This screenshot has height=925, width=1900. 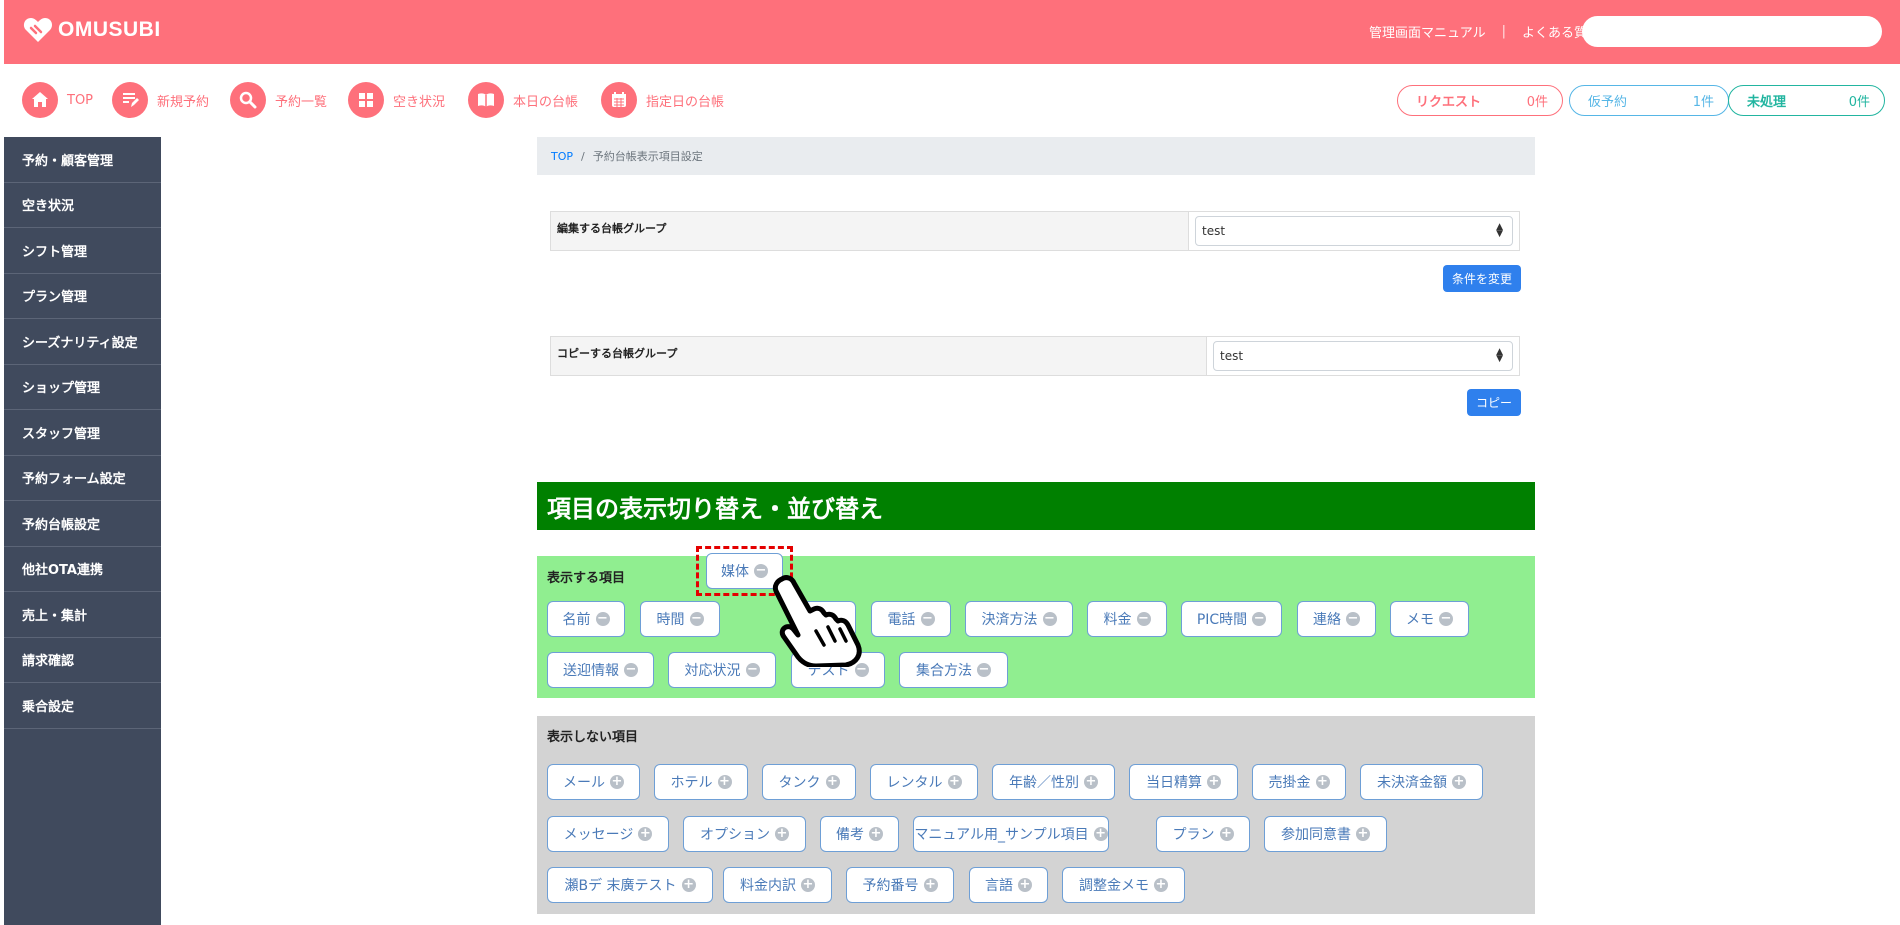 I want to click on sidebar-item-billing: 請求確認, so click(x=82, y=660).